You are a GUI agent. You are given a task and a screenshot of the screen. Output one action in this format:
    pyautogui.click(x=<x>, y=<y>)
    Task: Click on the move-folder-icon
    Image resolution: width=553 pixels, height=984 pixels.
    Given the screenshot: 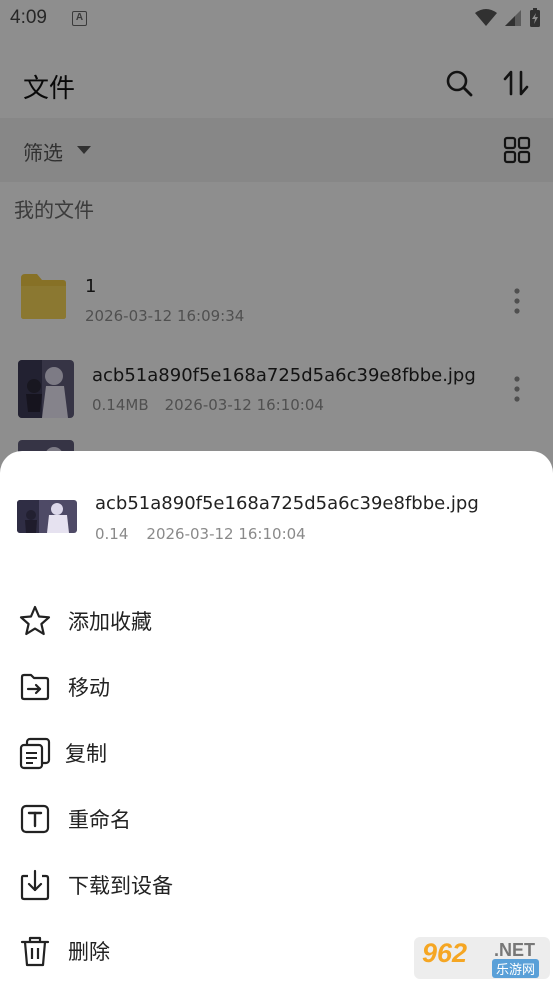 What is the action you would take?
    pyautogui.click(x=35, y=687)
    